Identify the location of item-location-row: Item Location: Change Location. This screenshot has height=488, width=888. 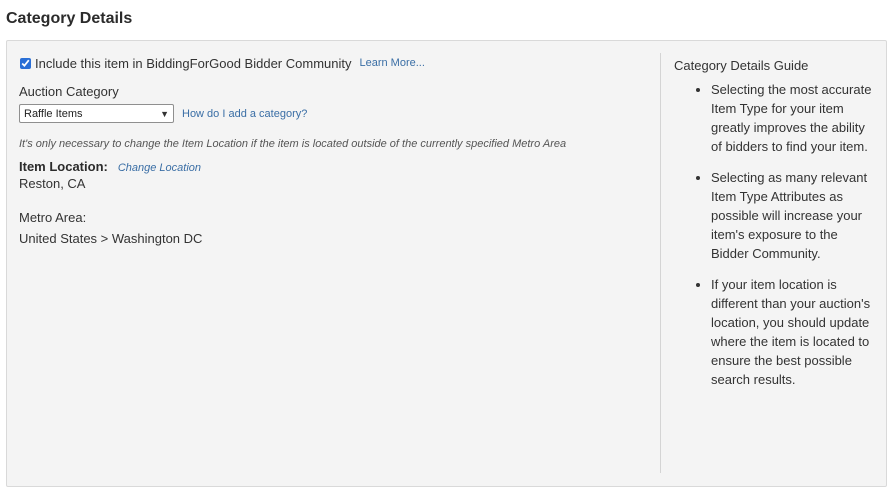
(319, 166).